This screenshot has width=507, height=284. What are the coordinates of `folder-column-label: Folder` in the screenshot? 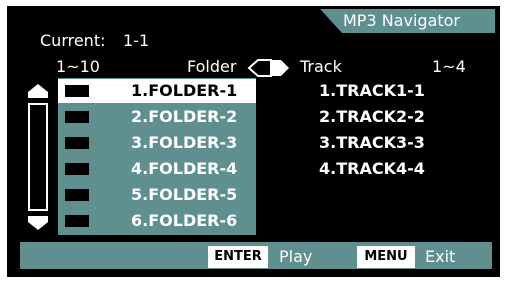 It's located at (212, 66).